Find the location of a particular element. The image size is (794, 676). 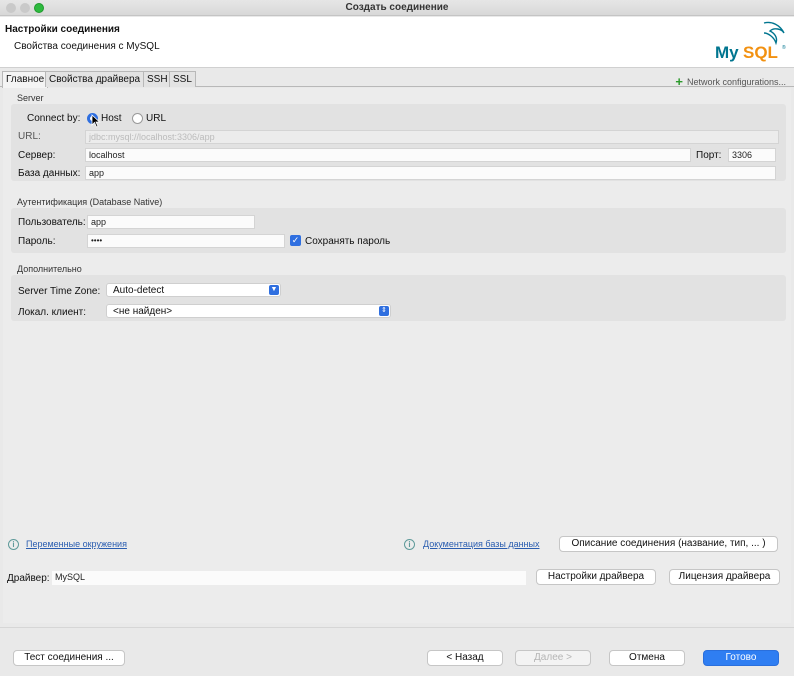

driver-license-button: Лицензия драйвера is located at coordinates (724, 577).